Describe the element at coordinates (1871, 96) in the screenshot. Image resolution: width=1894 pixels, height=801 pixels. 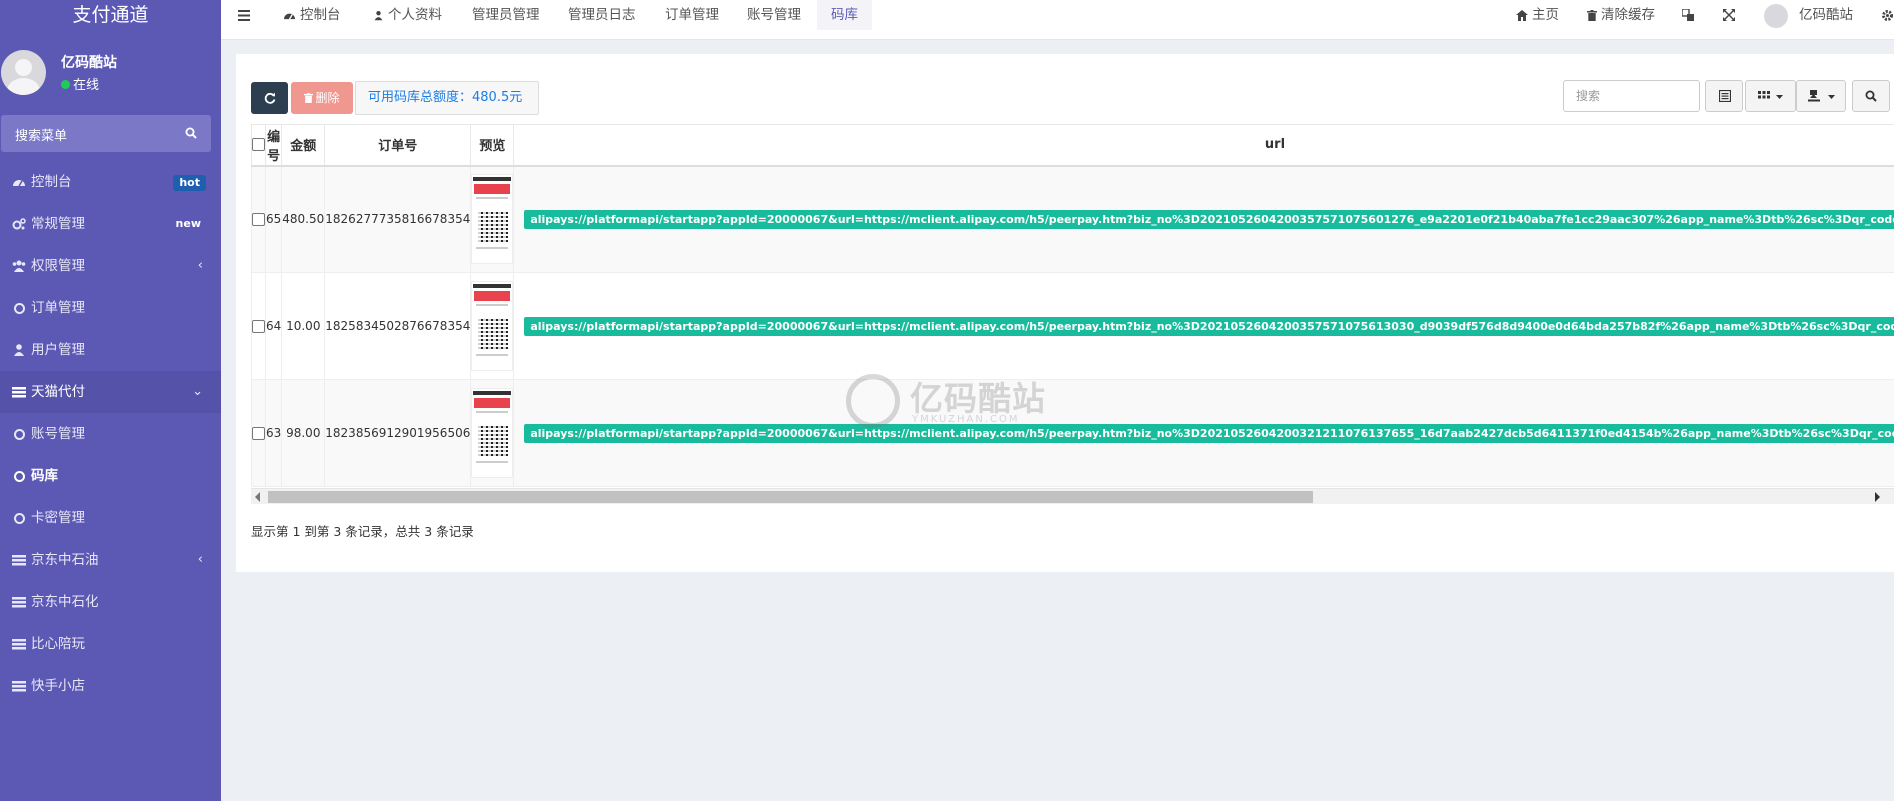
I see `advanced-search-button` at that location.